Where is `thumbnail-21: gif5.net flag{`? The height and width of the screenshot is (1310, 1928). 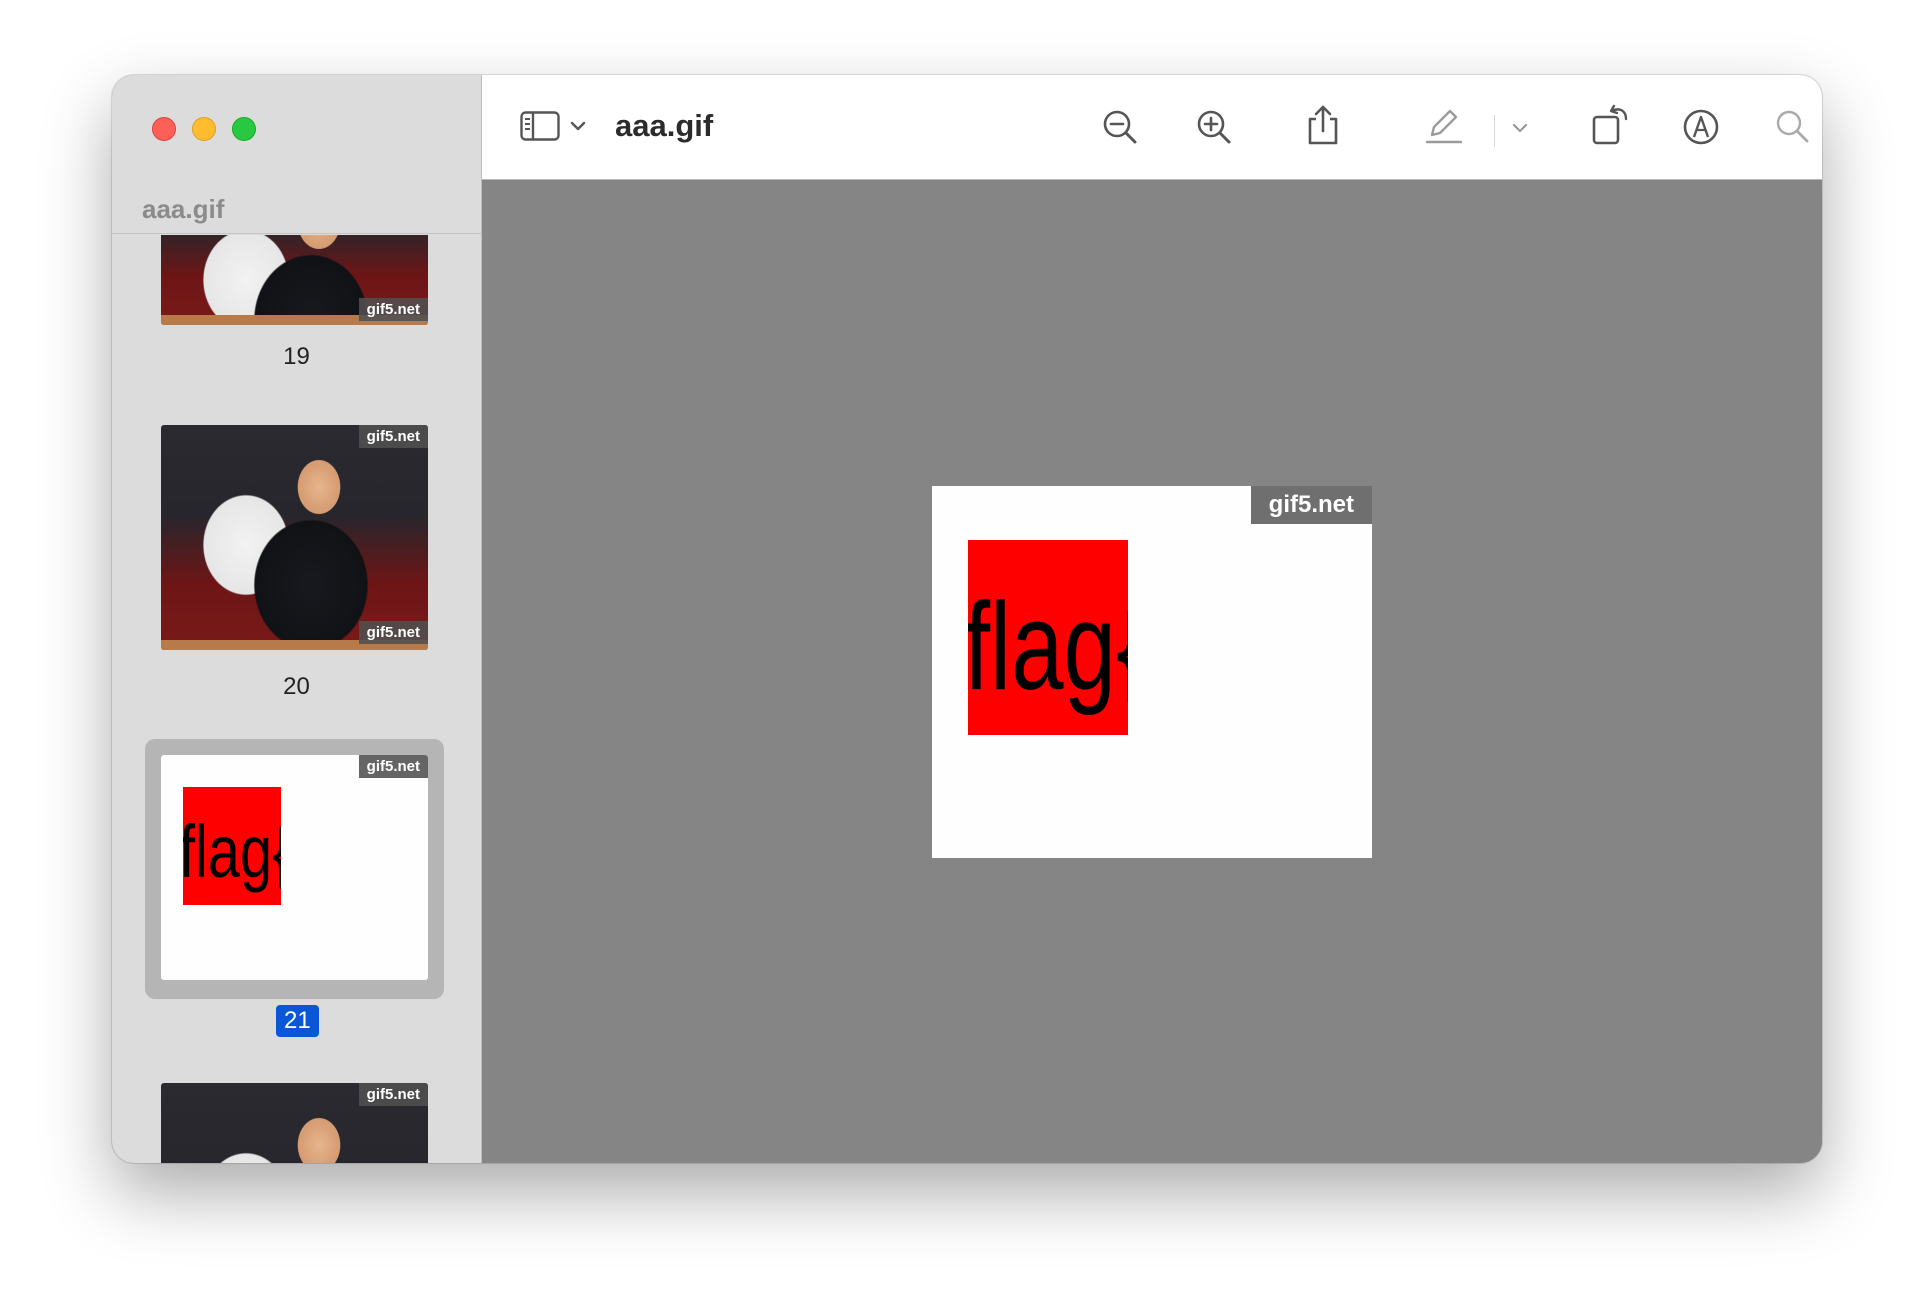 thumbnail-21: gif5.net flag{ is located at coordinates (294, 867).